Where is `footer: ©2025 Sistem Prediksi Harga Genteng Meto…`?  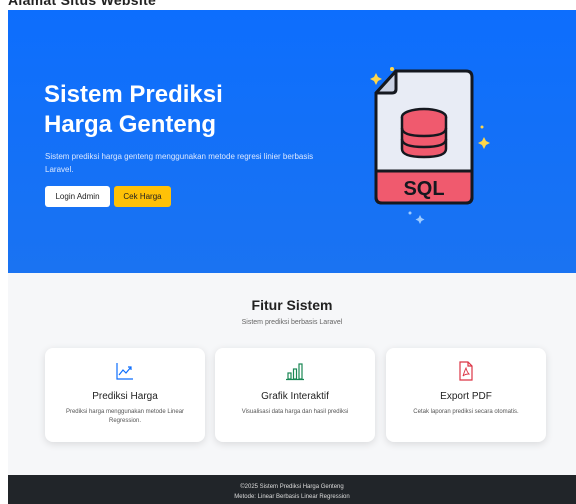 footer: ©2025 Sistem Prediksi Harga Genteng Meto… is located at coordinates (292, 489).